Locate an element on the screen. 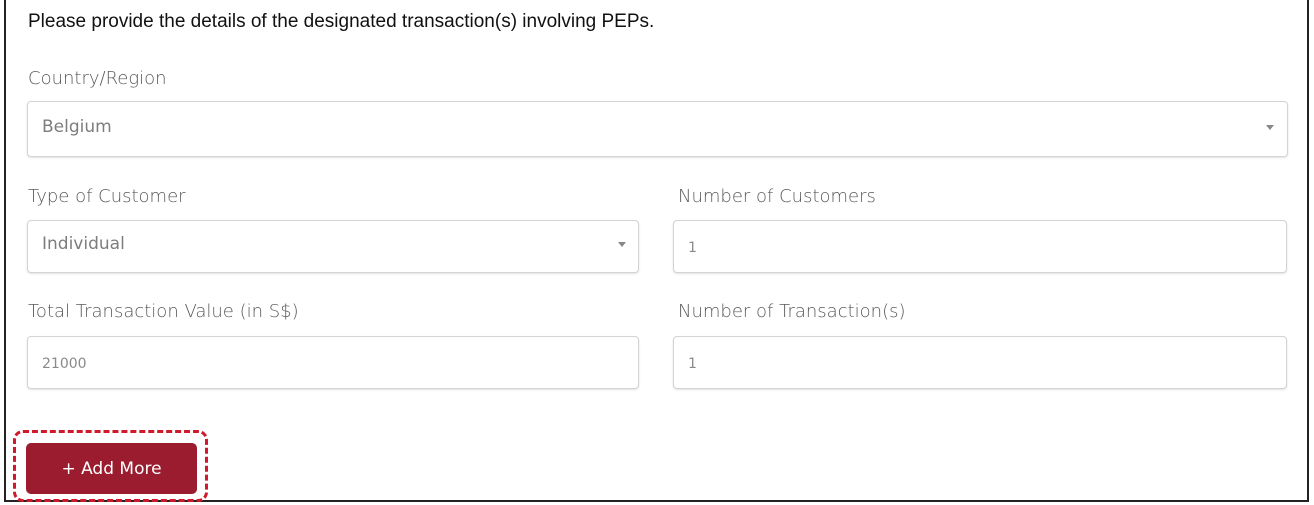 This screenshot has width=1314, height=505. total-value-input: 21000 is located at coordinates (333, 362).